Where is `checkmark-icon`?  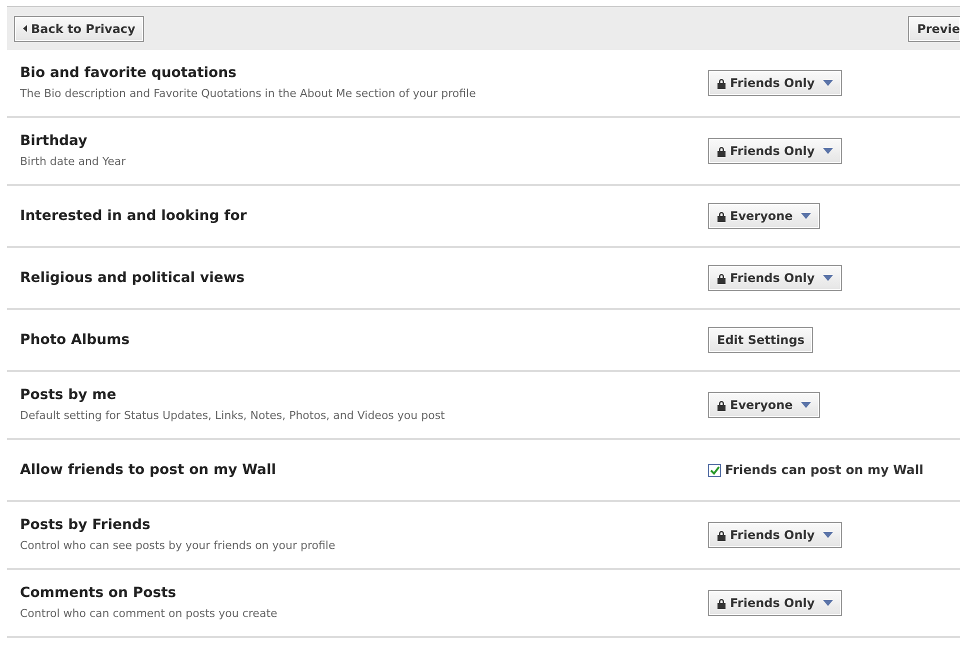
checkmark-icon is located at coordinates (715, 470).